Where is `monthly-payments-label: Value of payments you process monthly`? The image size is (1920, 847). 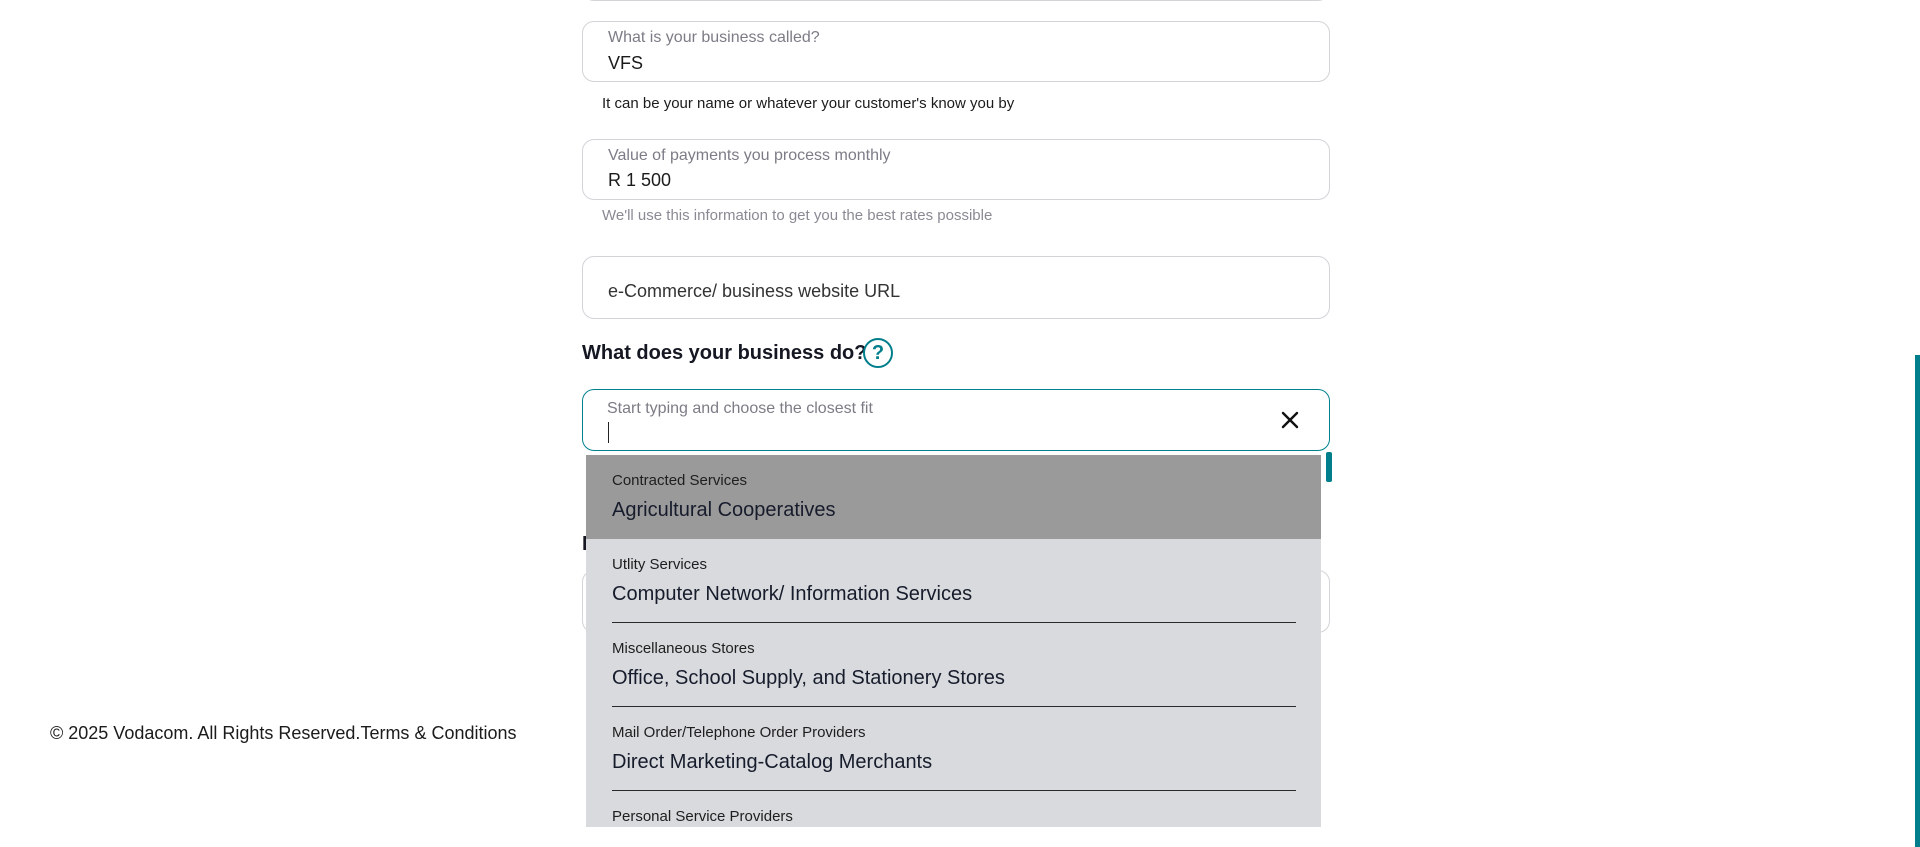 monthly-payments-label: Value of payments you process monthly is located at coordinates (749, 155).